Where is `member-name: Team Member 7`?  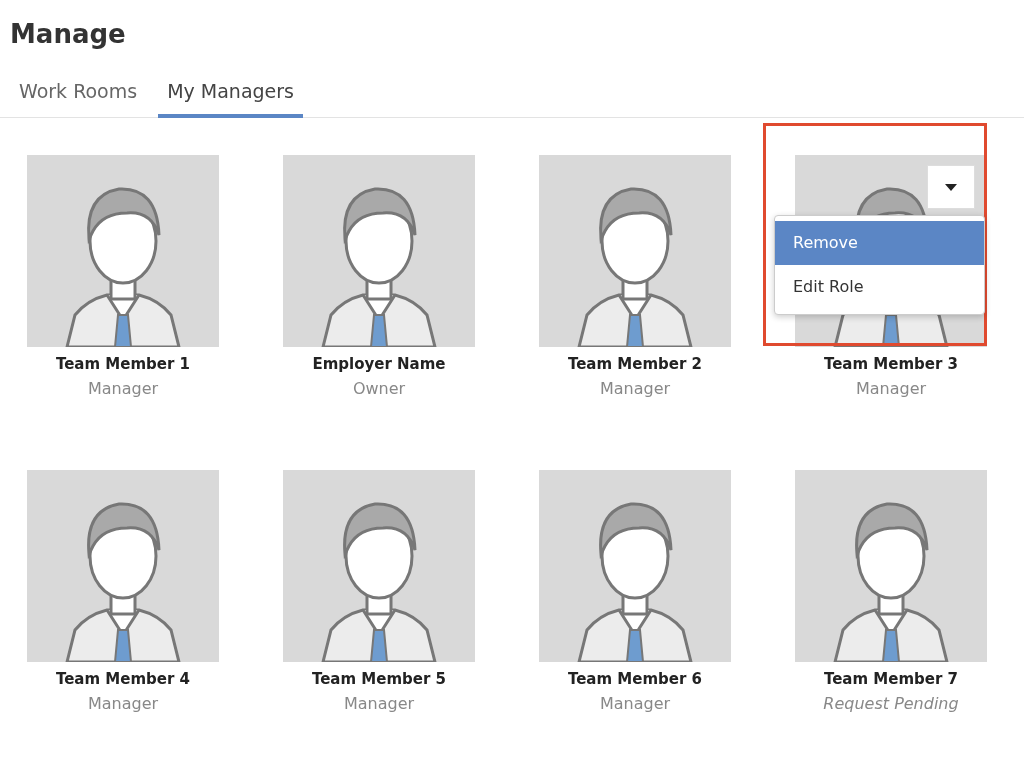 member-name: Team Member 7 is located at coordinates (891, 679).